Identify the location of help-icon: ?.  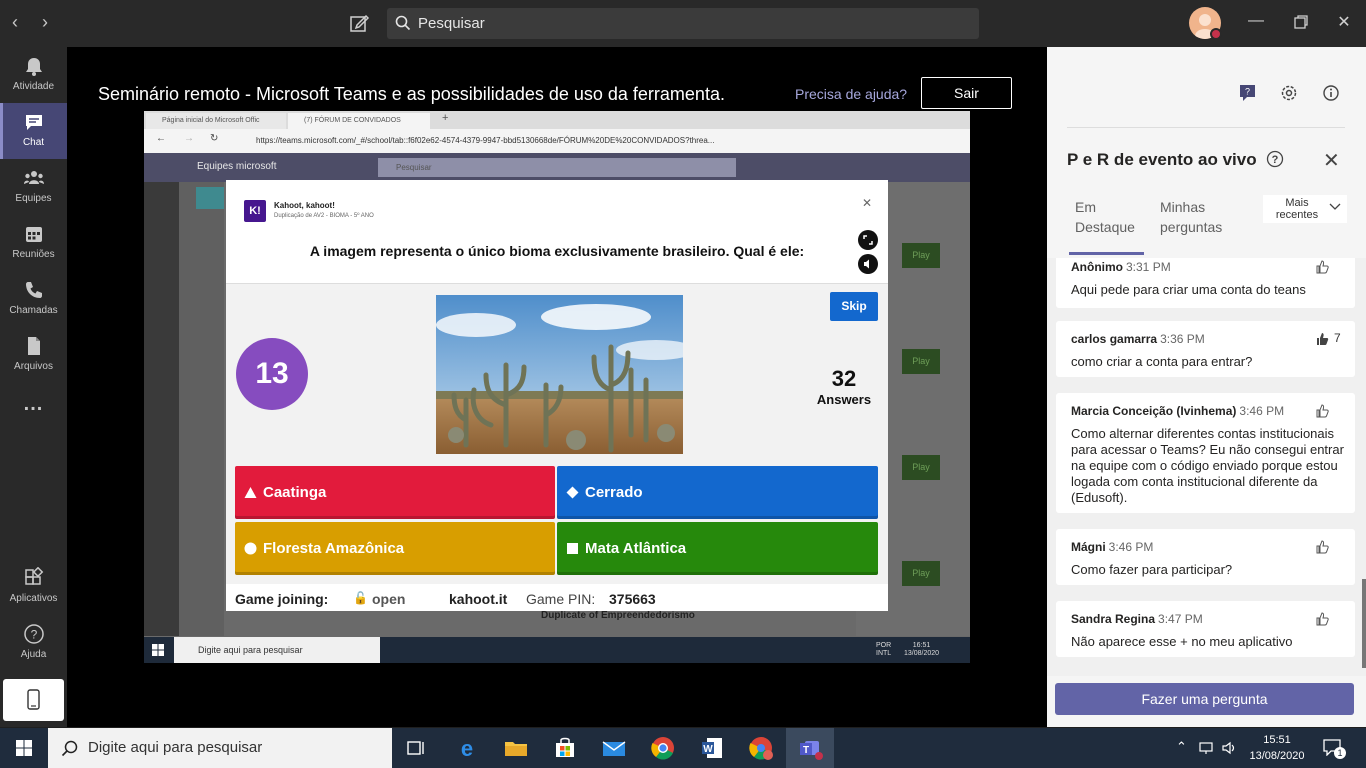
(1275, 159).